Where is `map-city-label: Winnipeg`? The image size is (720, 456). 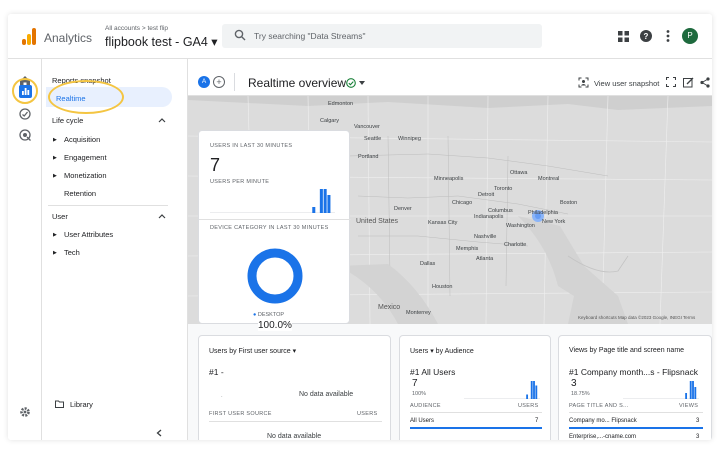 map-city-label: Winnipeg is located at coordinates (409, 139).